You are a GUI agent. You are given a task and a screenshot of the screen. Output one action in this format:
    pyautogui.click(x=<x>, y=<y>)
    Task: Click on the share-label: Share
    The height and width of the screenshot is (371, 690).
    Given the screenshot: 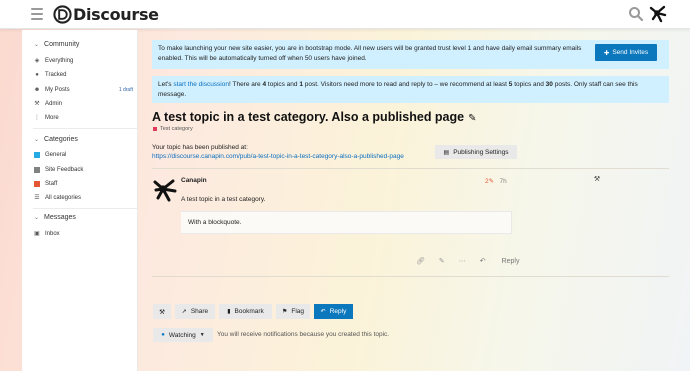 What is the action you would take?
    pyautogui.click(x=199, y=311)
    